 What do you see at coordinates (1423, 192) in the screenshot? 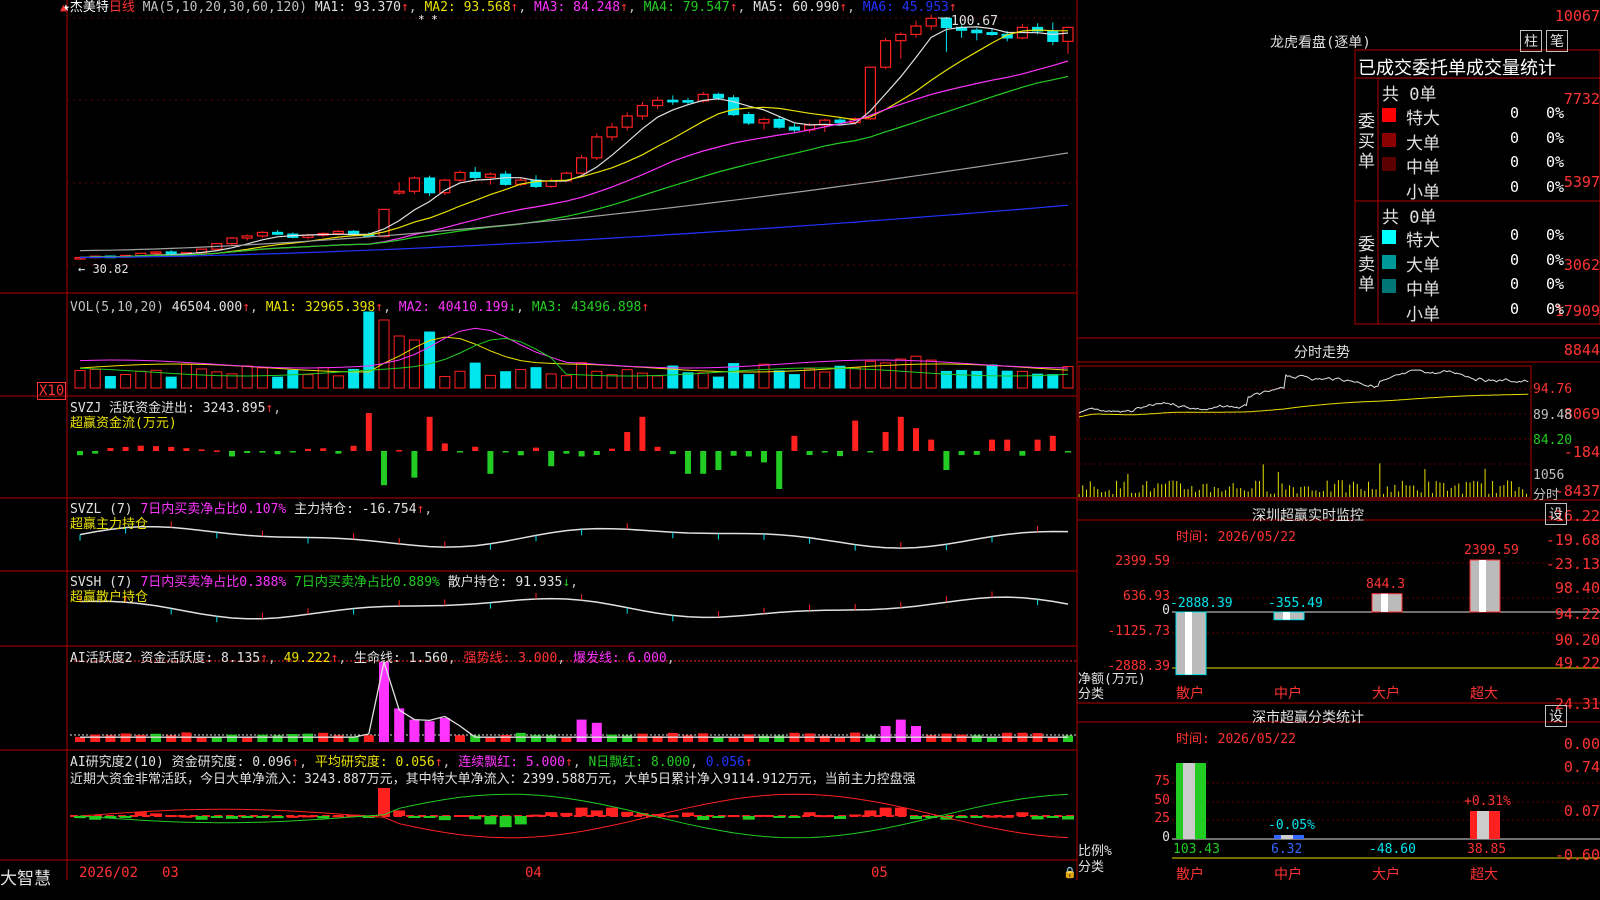
I see `order-name: 小单` at bounding box center [1423, 192].